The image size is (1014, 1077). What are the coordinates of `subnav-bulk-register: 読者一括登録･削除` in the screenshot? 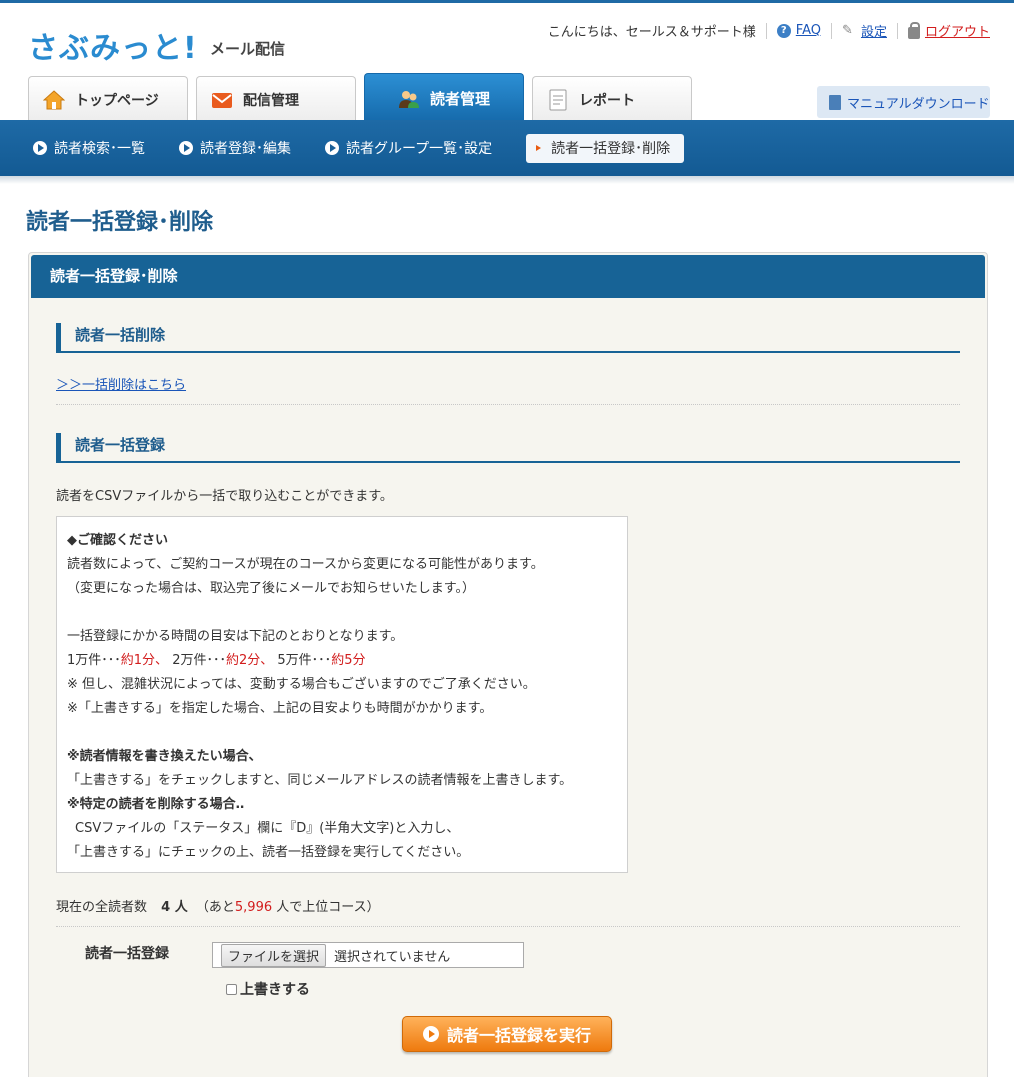 It's located at (605, 148).